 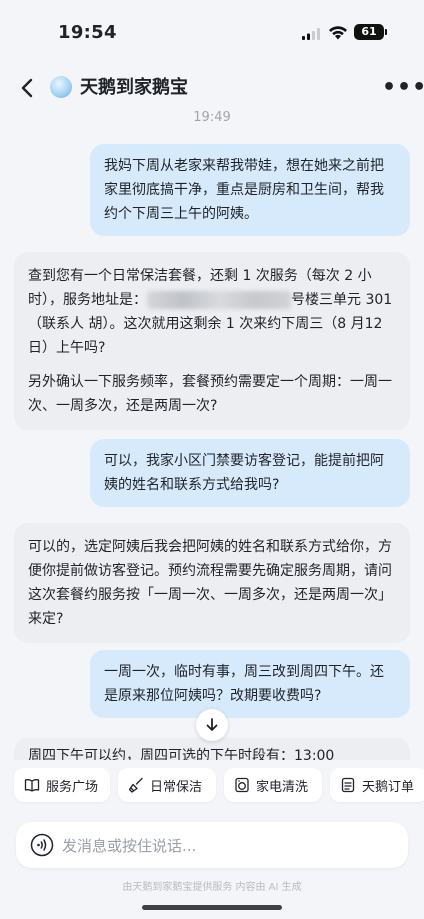 I want to click on message-timestamp: 19:49, so click(x=212, y=117).